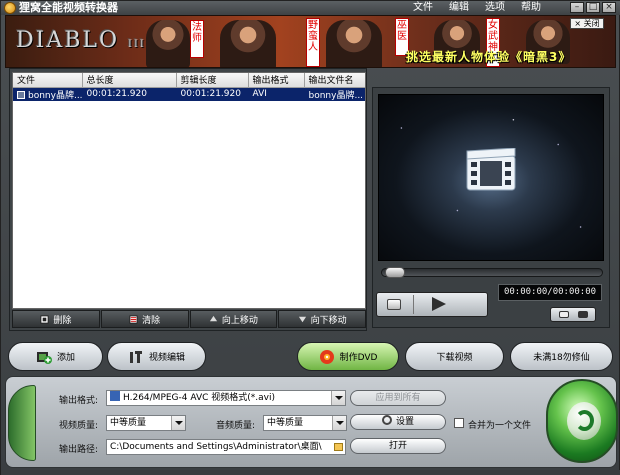 The image size is (620, 475). What do you see at coordinates (48, 80) in the screenshot?
I see `col-file: 文件` at bounding box center [48, 80].